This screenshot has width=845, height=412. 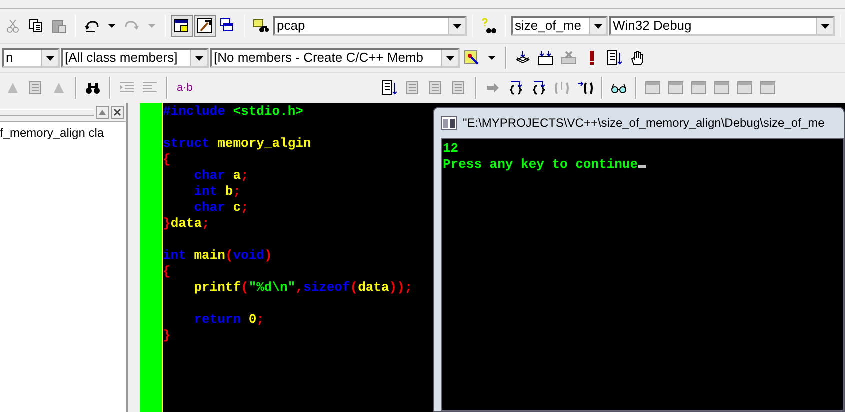 I want to click on windows-icon, so click(x=228, y=26).